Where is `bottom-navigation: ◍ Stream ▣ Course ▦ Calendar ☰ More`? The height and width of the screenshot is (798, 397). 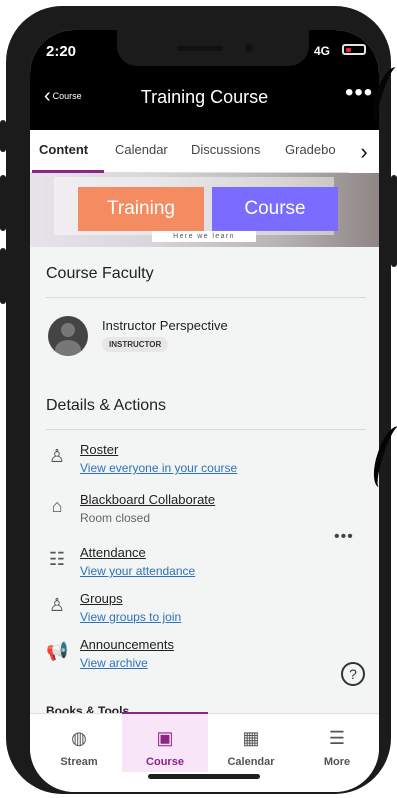
bottom-navigation: ◍ Stream ▣ Course ▦ Calendar ☰ More is located at coordinates (204, 752).